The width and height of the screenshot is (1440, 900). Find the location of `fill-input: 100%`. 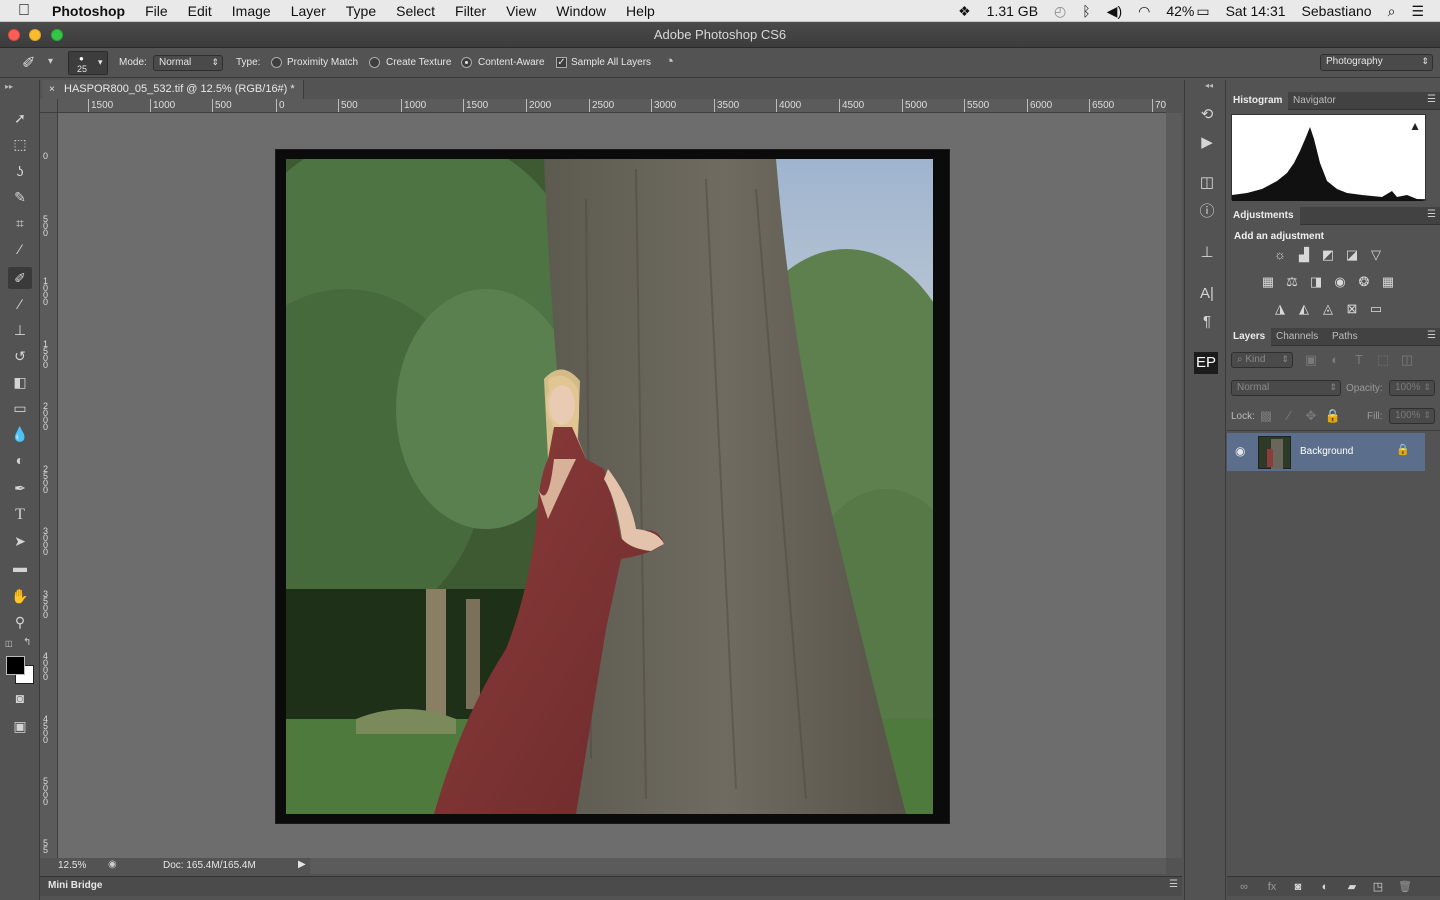

fill-input: 100% is located at coordinates (1412, 416).